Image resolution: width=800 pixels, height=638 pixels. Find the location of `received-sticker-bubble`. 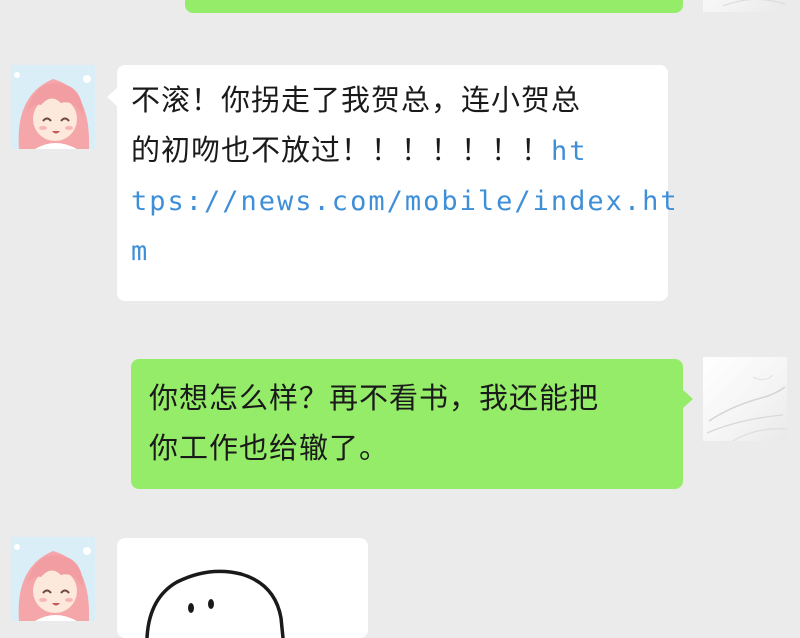

received-sticker-bubble is located at coordinates (242, 588).